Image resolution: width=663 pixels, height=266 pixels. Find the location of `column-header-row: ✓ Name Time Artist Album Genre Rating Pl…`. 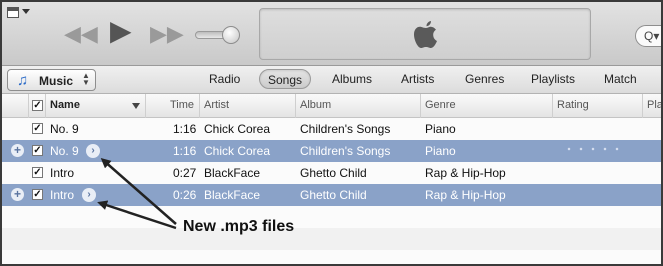

column-header-row: ✓ Name Time Artist Album Genre Rating Pl… is located at coordinates (331, 106).